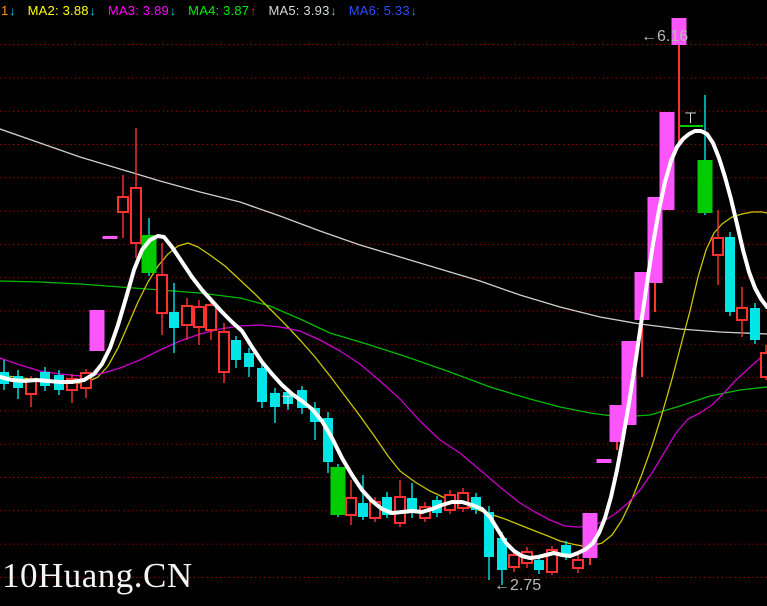 The width and height of the screenshot is (767, 606). Describe the element at coordinates (219, 10) in the screenshot. I see `ma-label: MA4: 3.87` at that location.